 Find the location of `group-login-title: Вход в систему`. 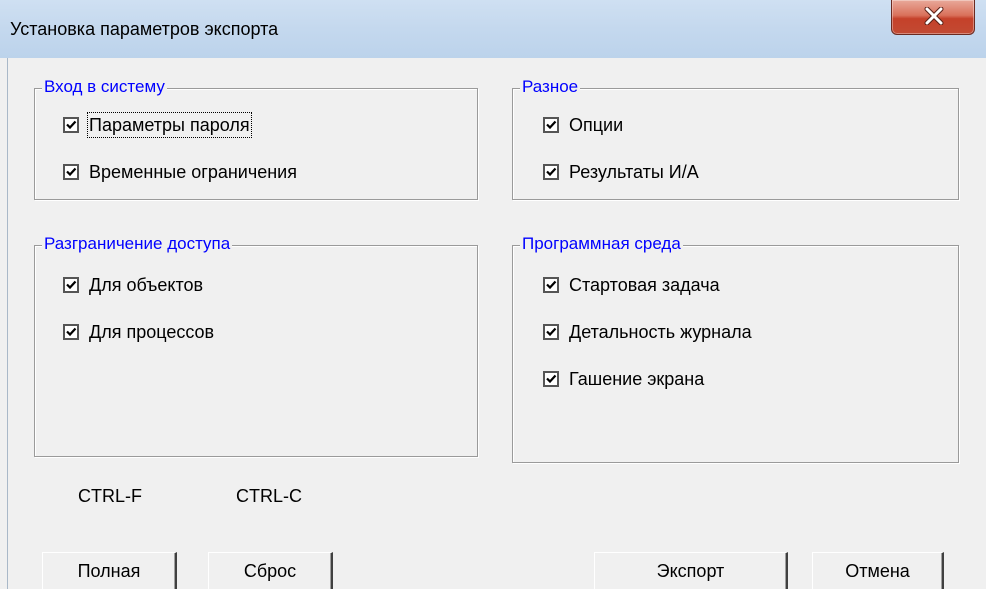

group-login-title: Вход в систему is located at coordinates (104, 87).